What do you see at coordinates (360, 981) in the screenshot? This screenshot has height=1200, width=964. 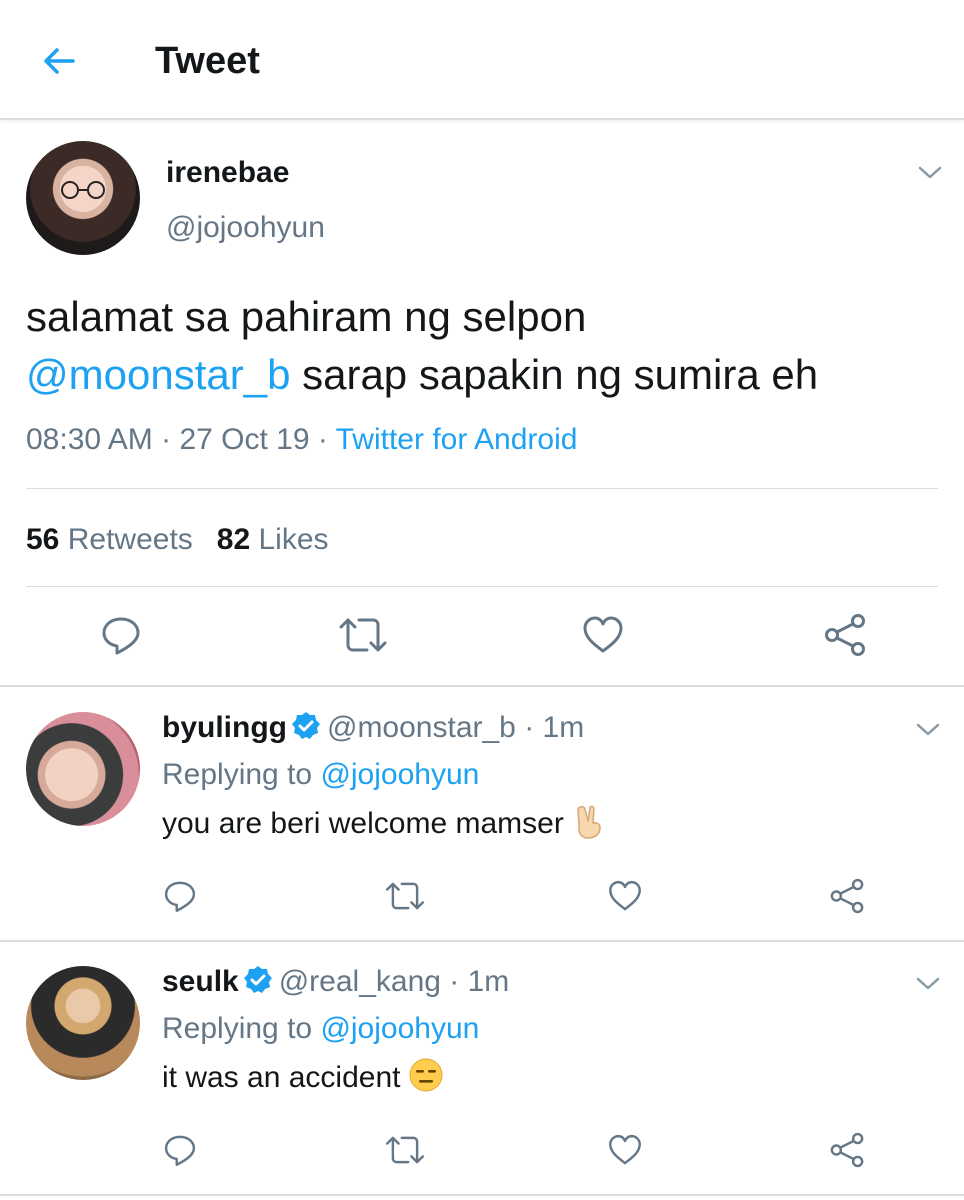 I see `reply-handle: @real_kang` at bounding box center [360, 981].